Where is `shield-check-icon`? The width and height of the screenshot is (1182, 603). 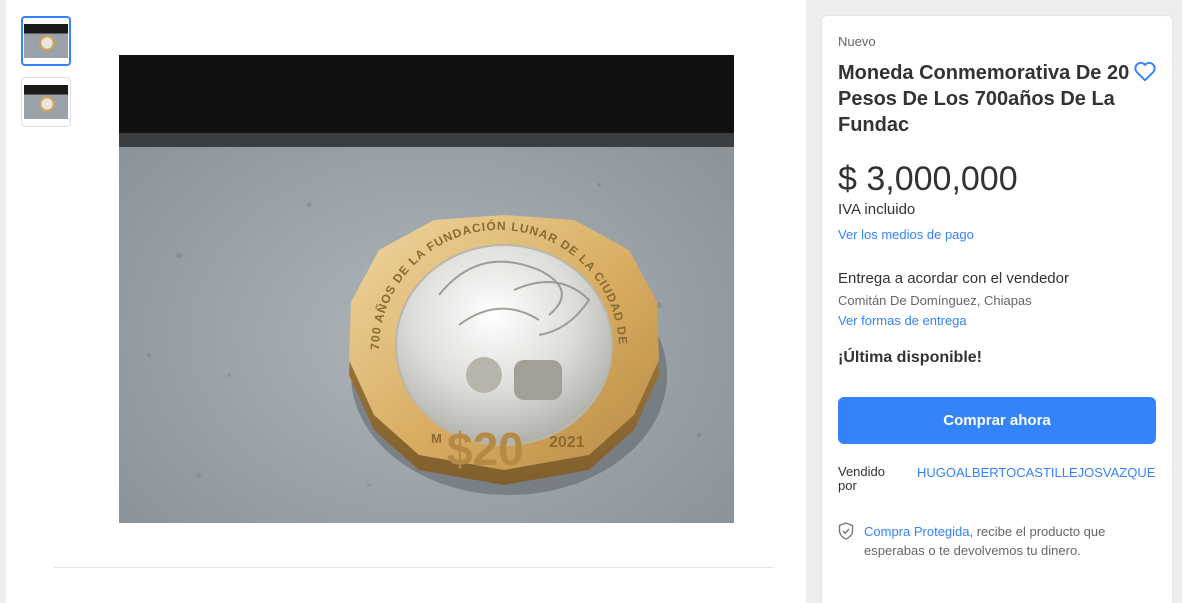 shield-check-icon is located at coordinates (846, 531).